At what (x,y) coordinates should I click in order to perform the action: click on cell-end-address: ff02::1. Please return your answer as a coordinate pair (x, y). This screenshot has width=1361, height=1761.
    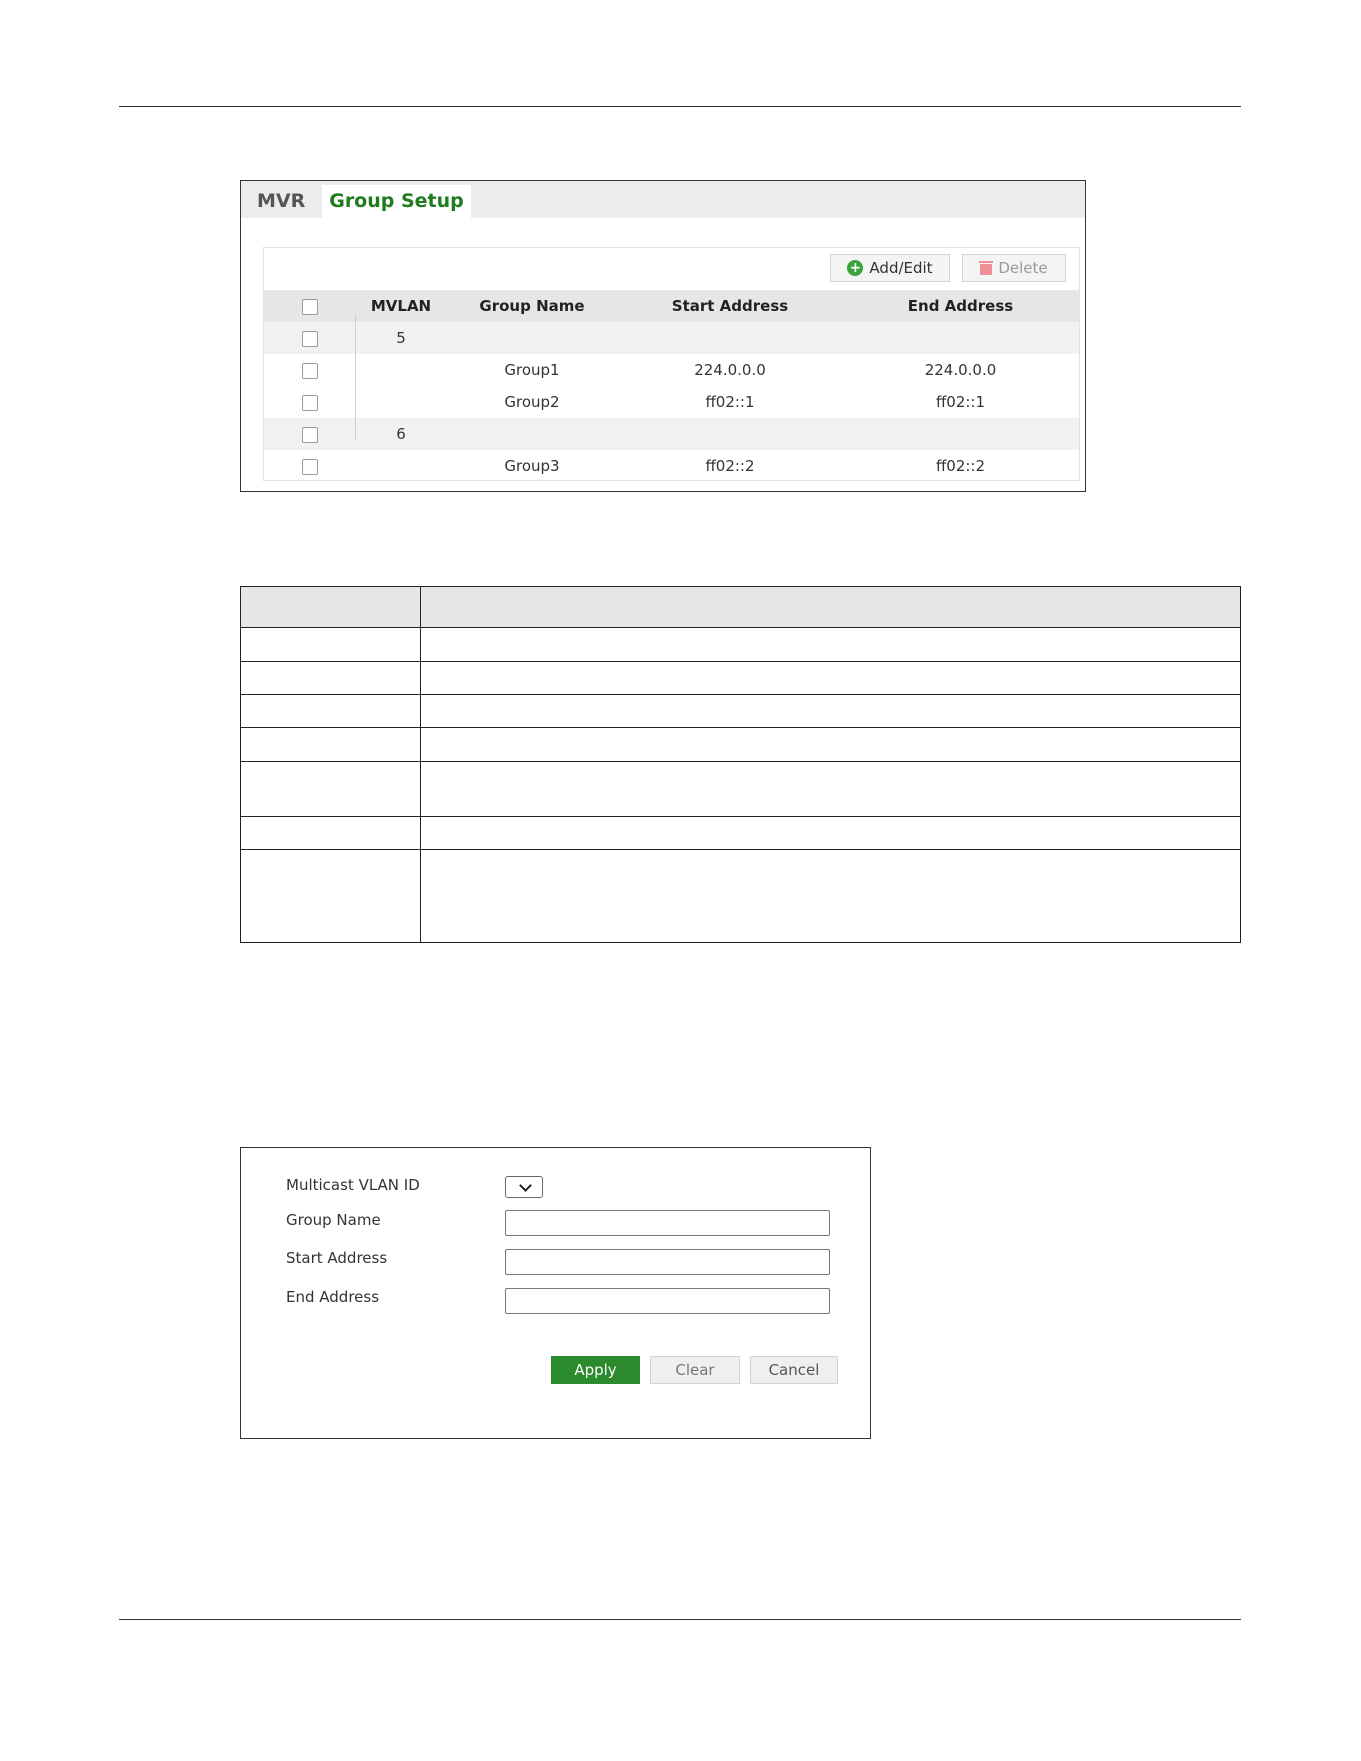
    Looking at the image, I should click on (960, 402).